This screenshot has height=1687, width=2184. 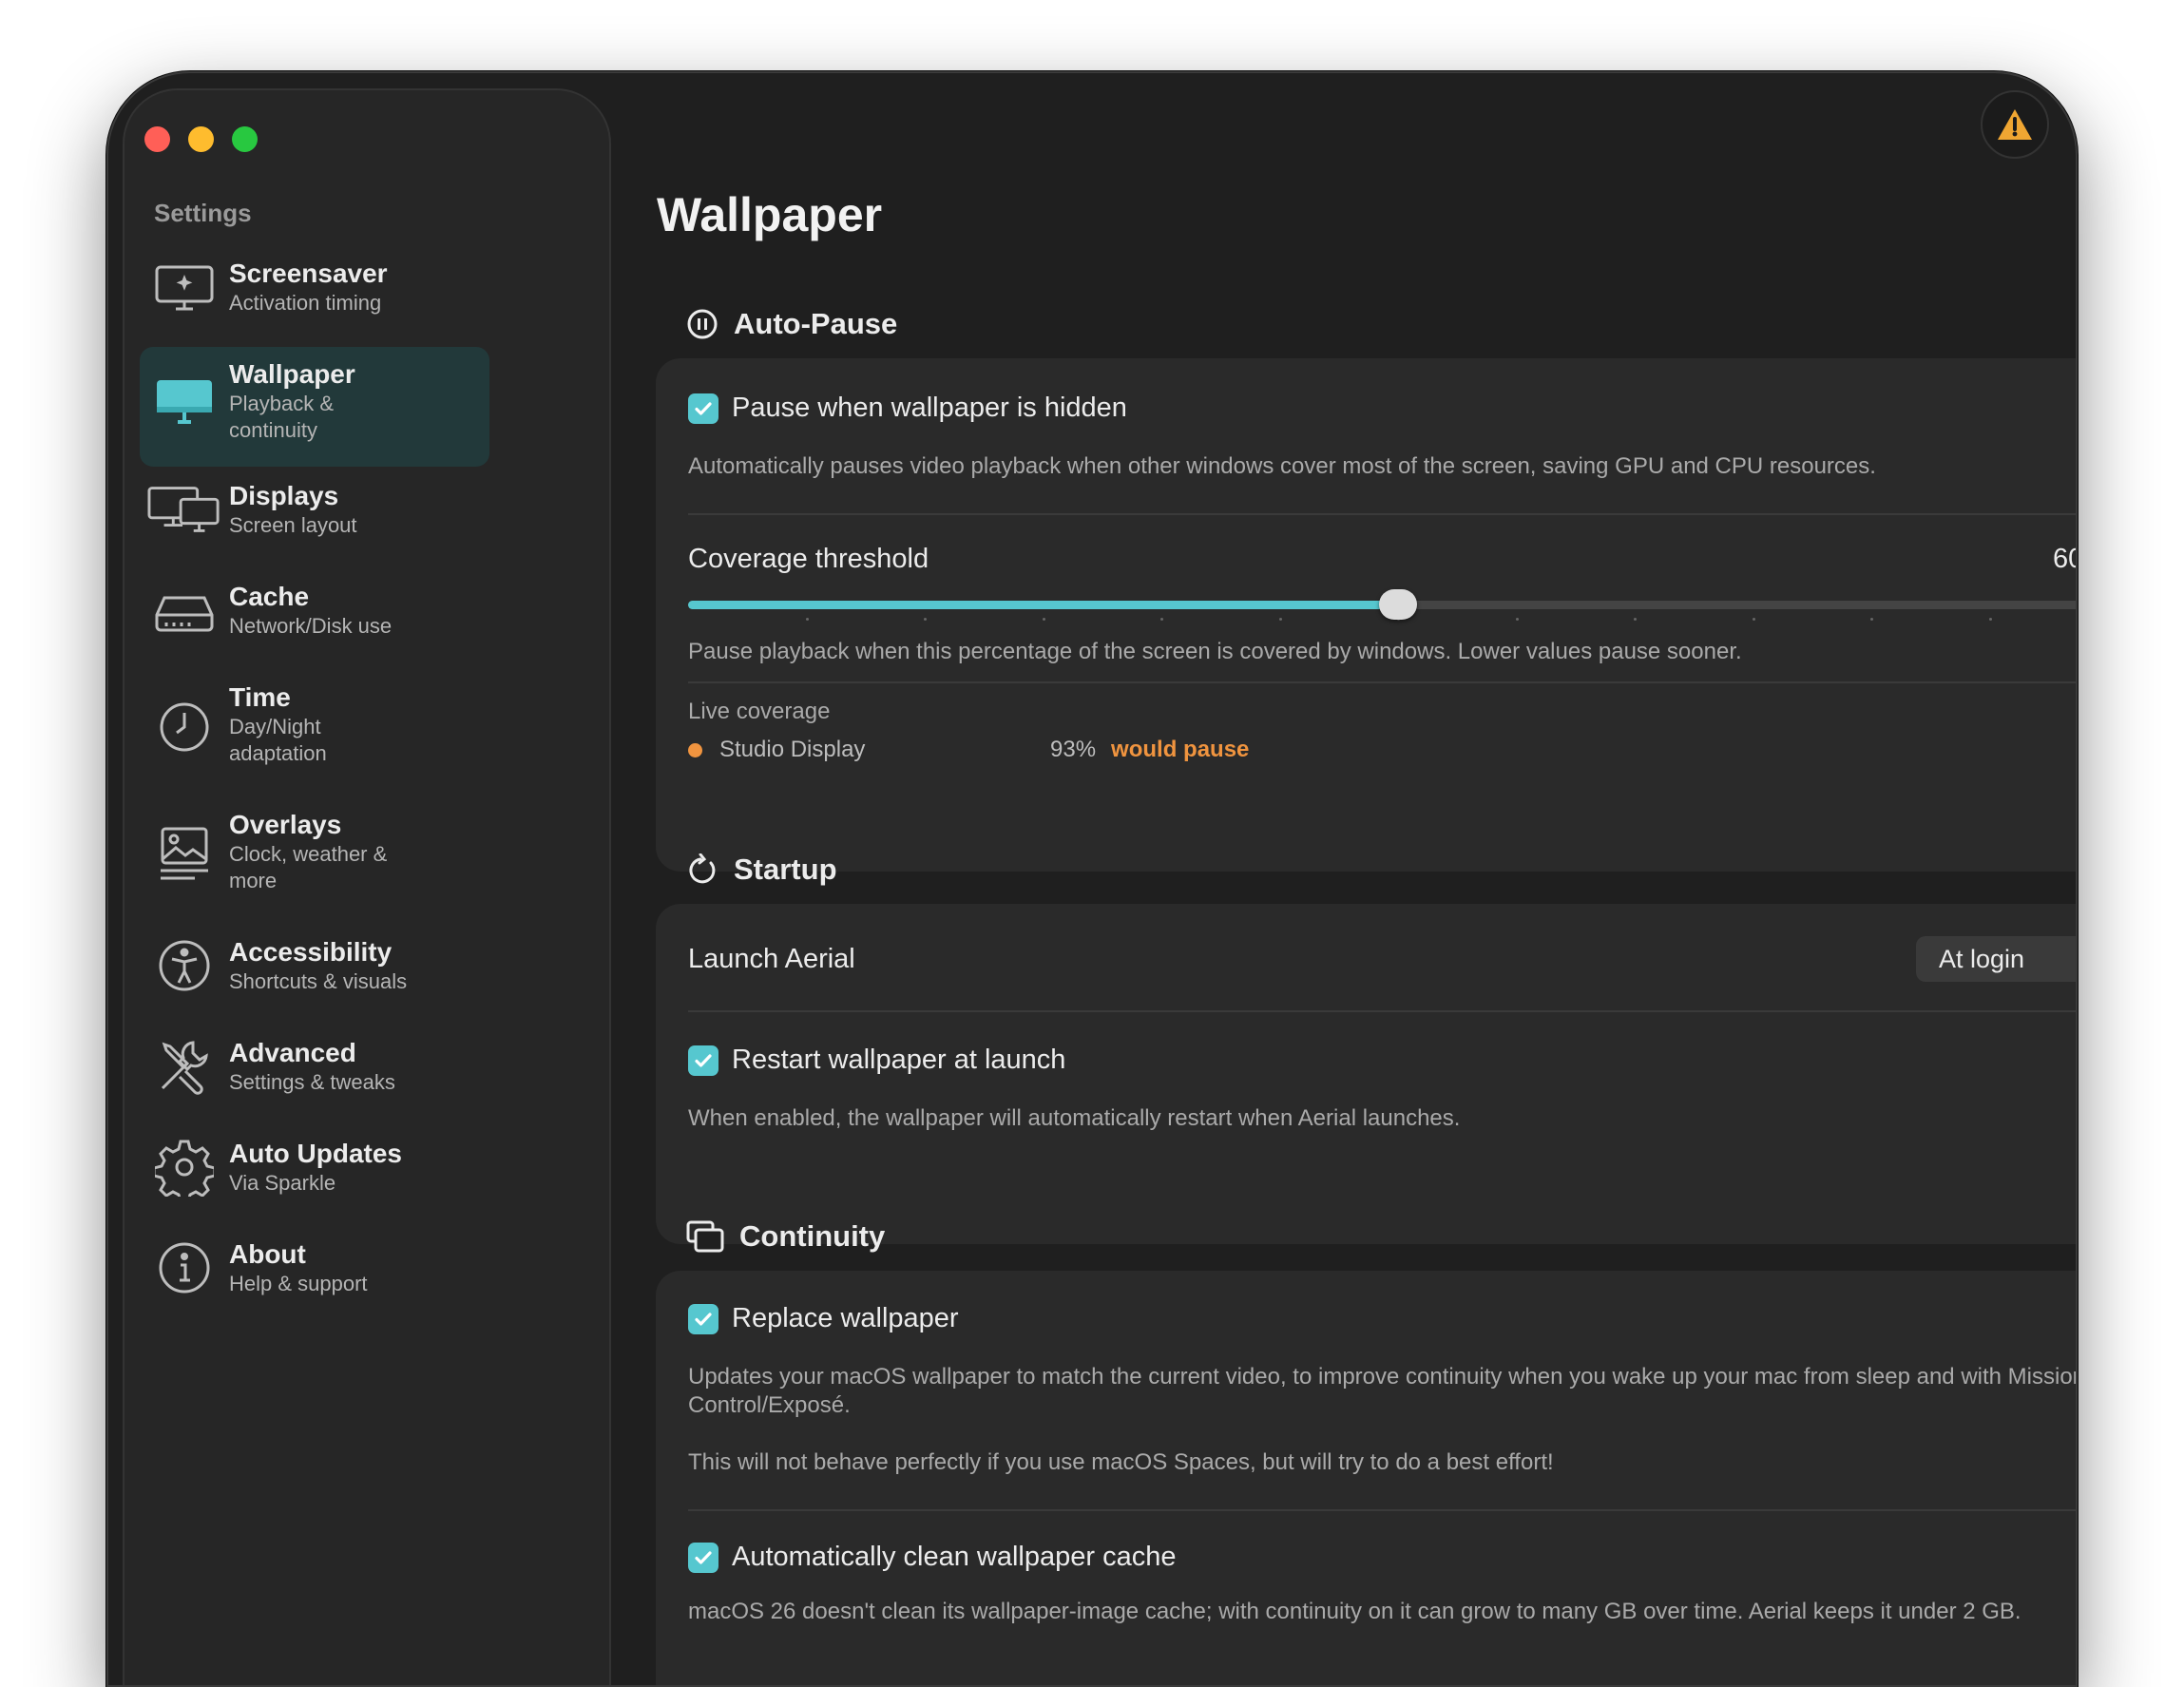 I want to click on sidebar-item-auto-updates: Auto Updates Via Sparkle, so click(x=314, y=1176).